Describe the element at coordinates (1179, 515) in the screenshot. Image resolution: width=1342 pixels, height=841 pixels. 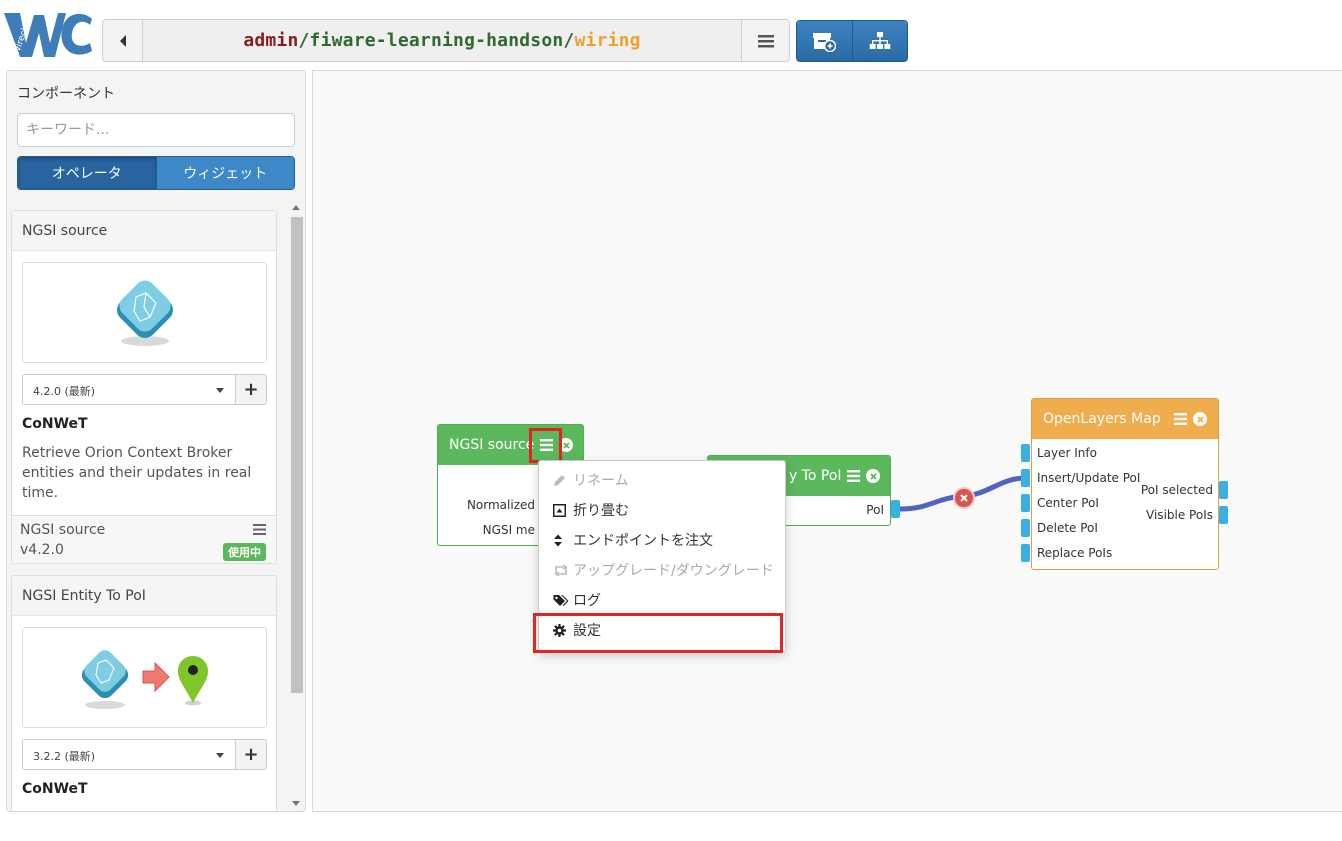
I see `endpoint-label: Visible PoIs` at that location.